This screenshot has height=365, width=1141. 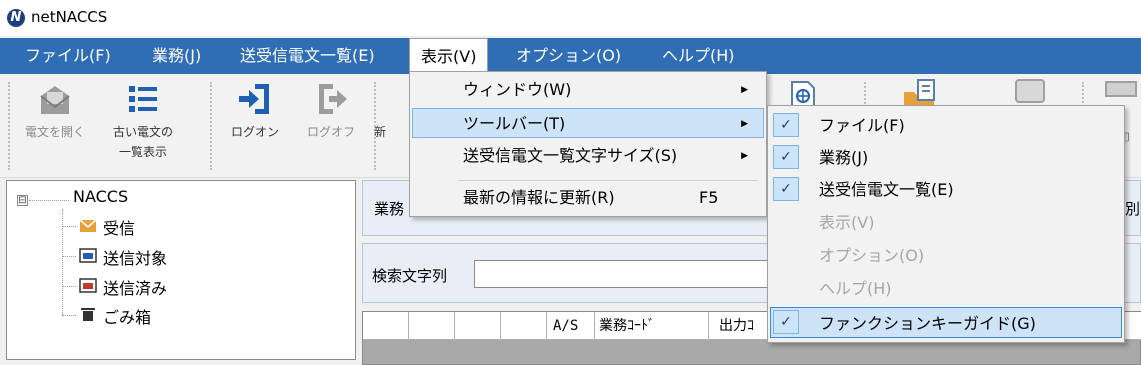 I want to click on toolbar-toggle-function-key-guide-label: ファンクションキーガイド(G), so click(x=927, y=323).